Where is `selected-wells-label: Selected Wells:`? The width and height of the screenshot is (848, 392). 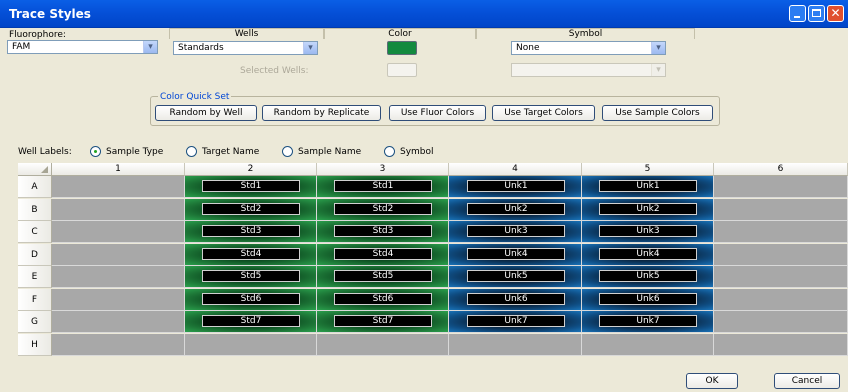 selected-wells-label: Selected Wells: is located at coordinates (274, 71).